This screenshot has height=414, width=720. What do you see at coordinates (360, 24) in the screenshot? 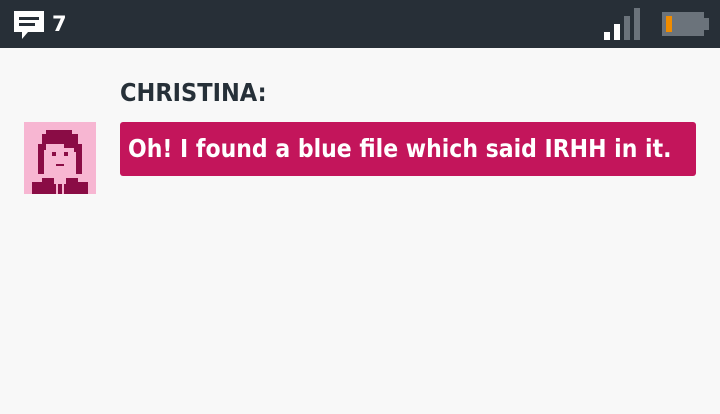
I see `status-bar: 7` at bounding box center [360, 24].